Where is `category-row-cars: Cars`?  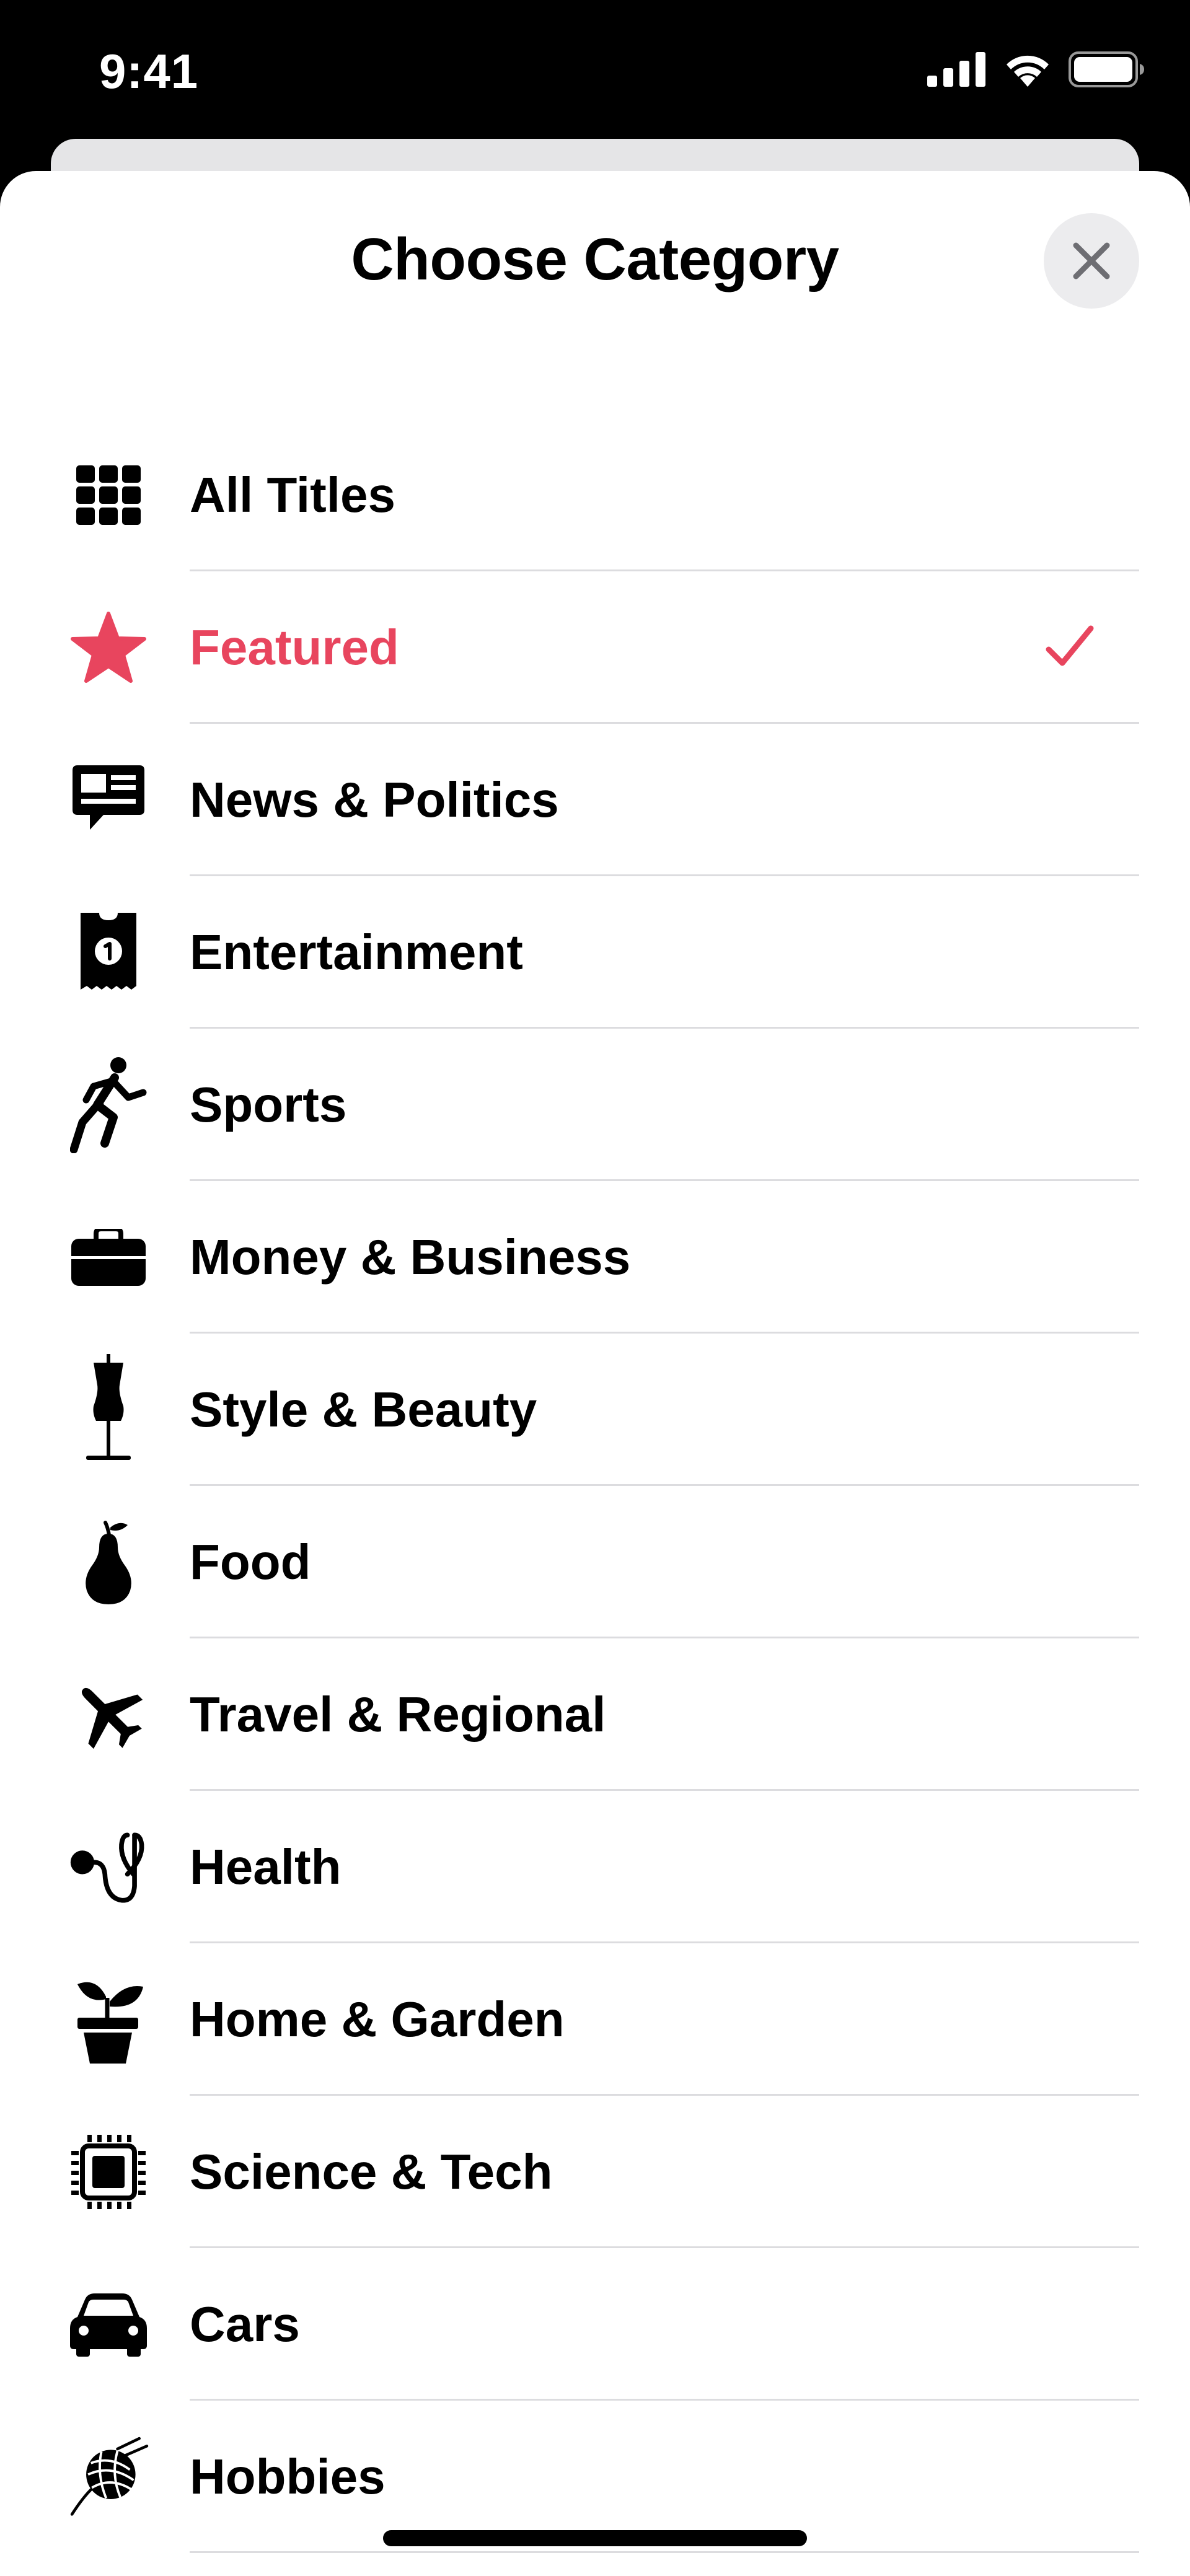
category-row-cars: Cars is located at coordinates (595, 2324).